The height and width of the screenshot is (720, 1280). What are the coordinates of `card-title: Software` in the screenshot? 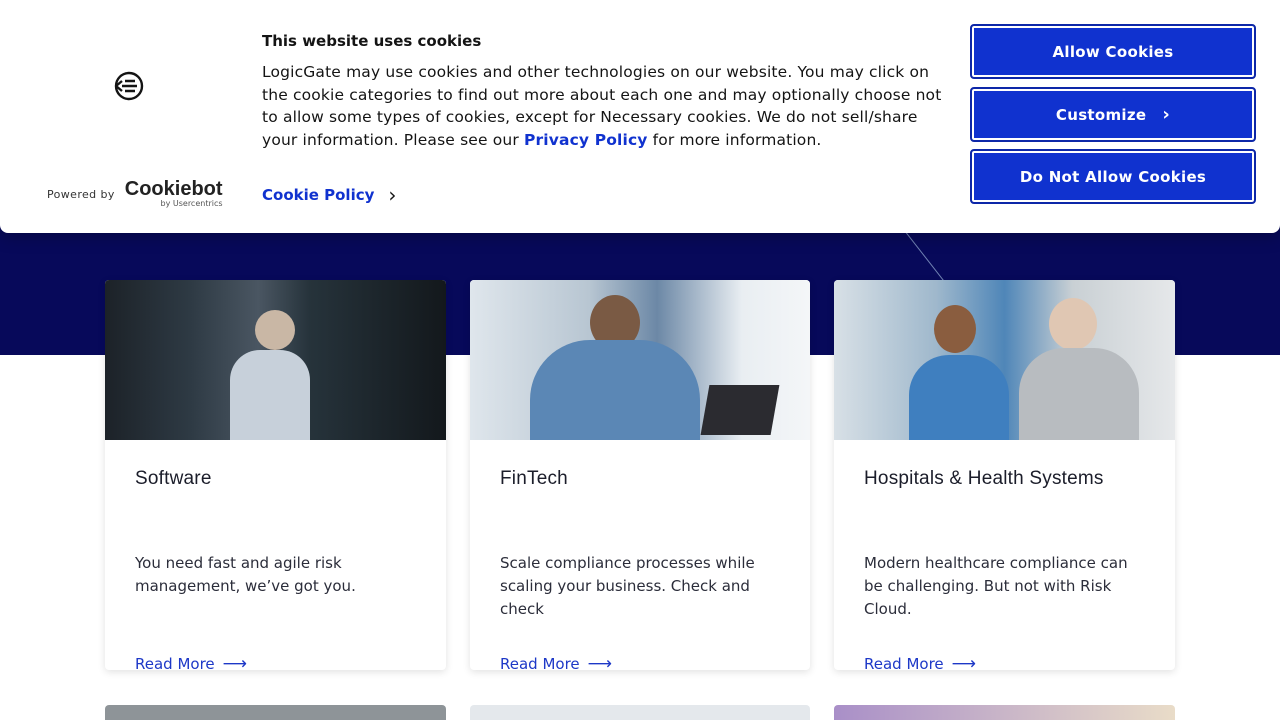 It's located at (173, 478).